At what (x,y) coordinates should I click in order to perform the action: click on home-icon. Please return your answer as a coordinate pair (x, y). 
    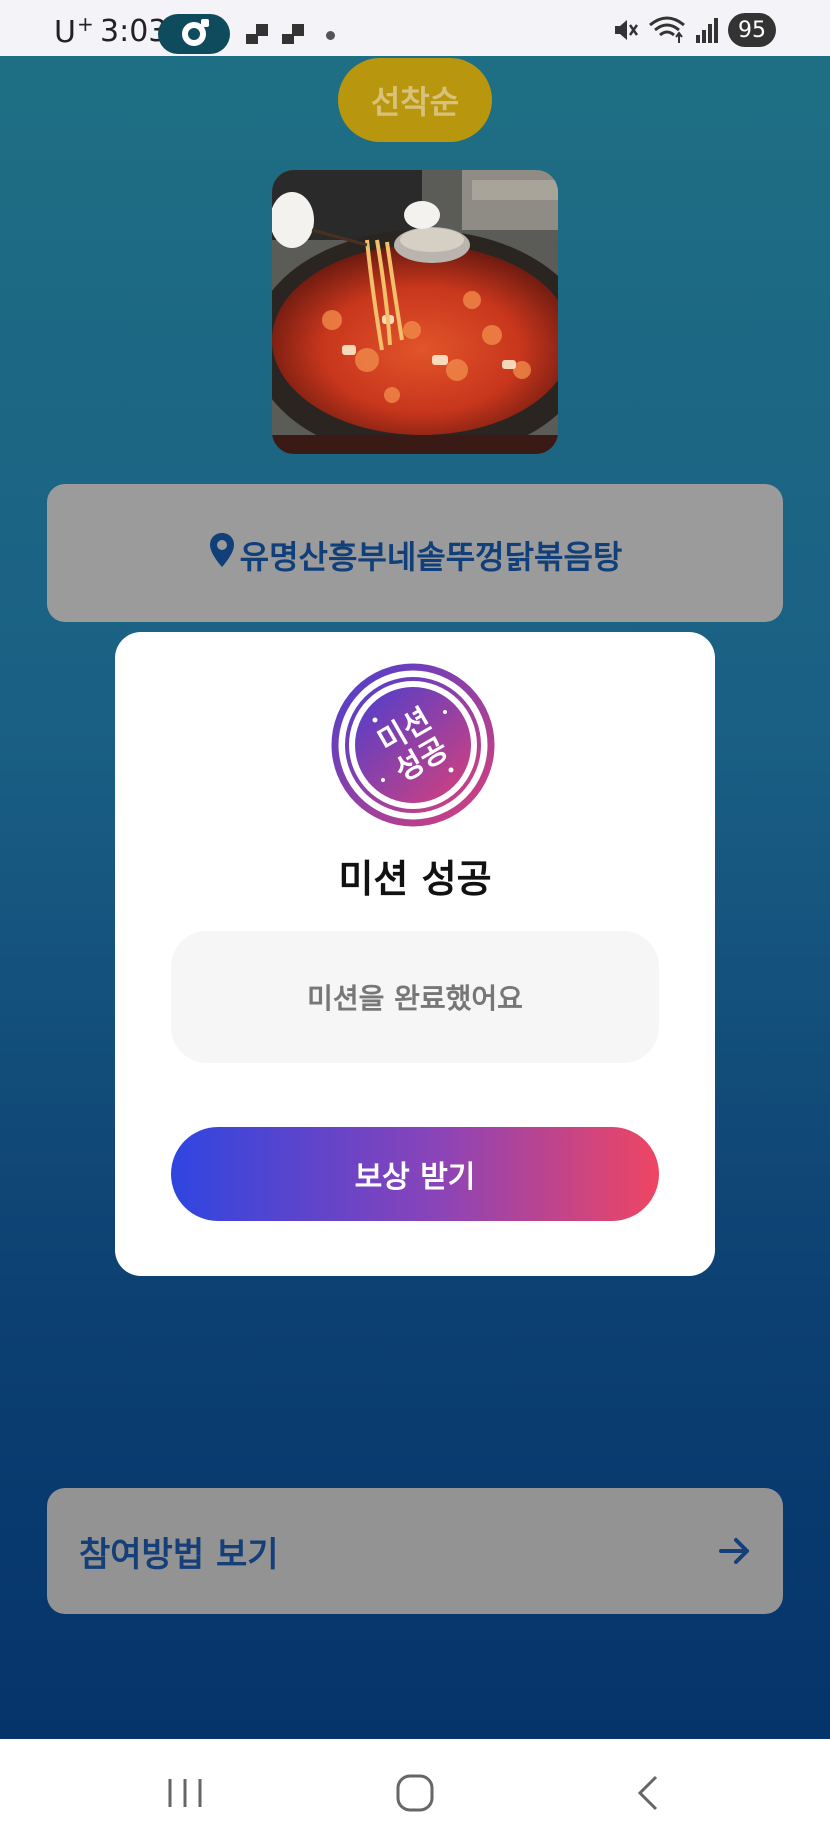
    Looking at the image, I should click on (415, 1793).